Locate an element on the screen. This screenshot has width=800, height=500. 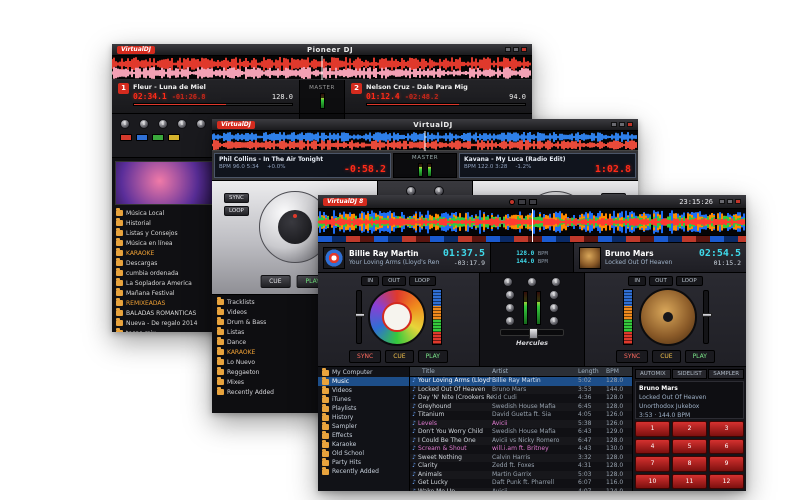
column-header: Artist is located at coordinates (535, 371).